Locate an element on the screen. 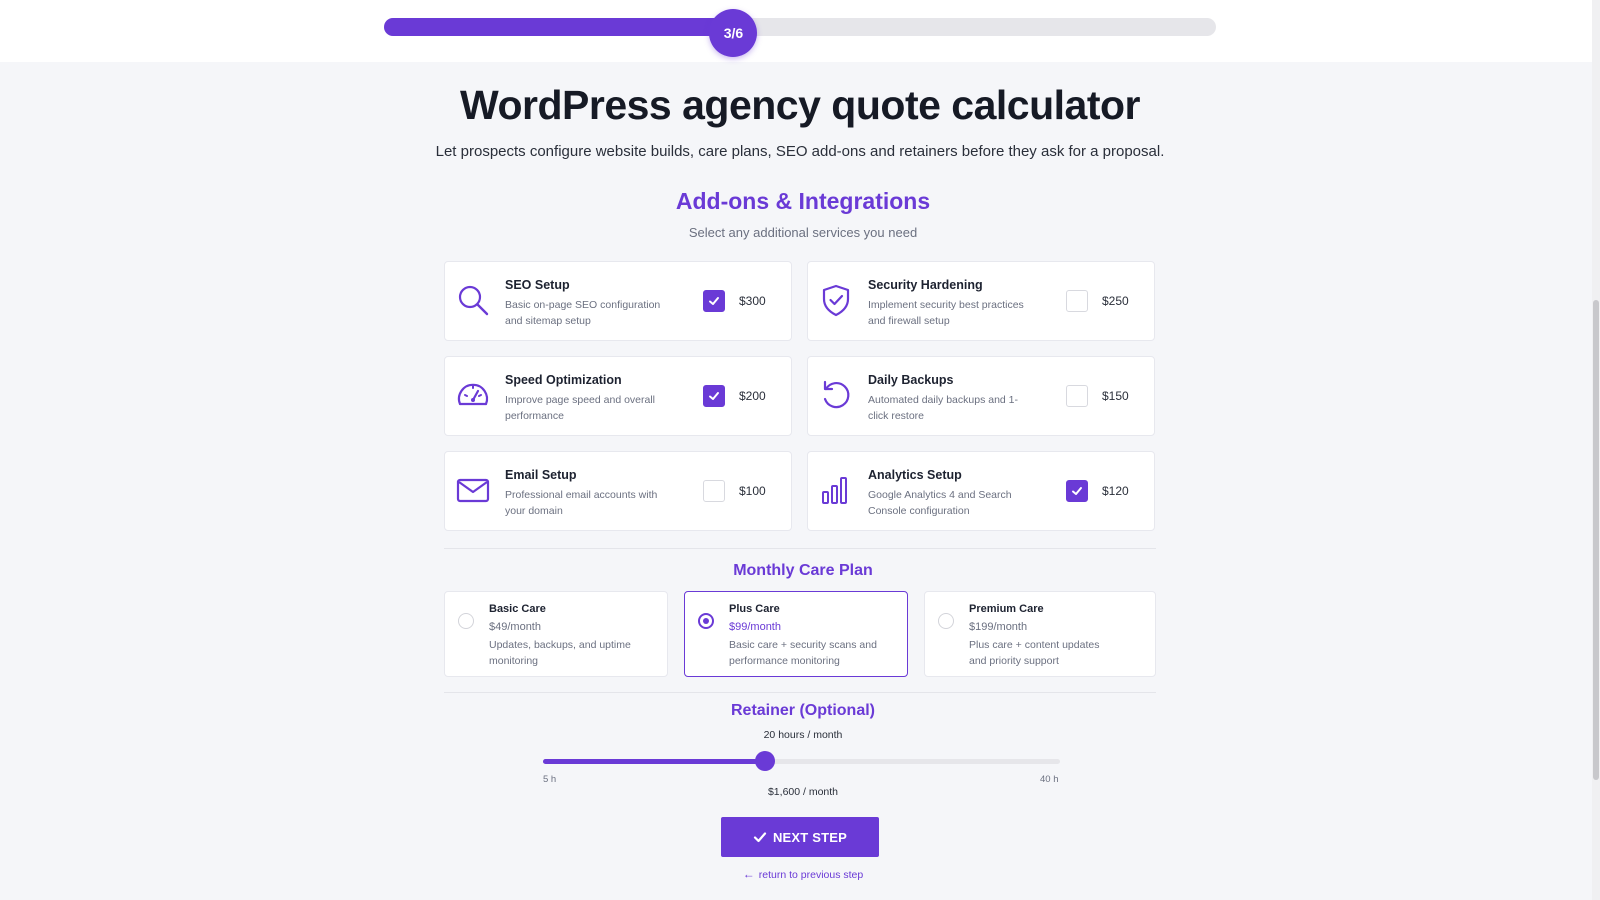 The image size is (1600, 900). addons-section-title: Add-ons & Integrations is located at coordinates (803, 201).